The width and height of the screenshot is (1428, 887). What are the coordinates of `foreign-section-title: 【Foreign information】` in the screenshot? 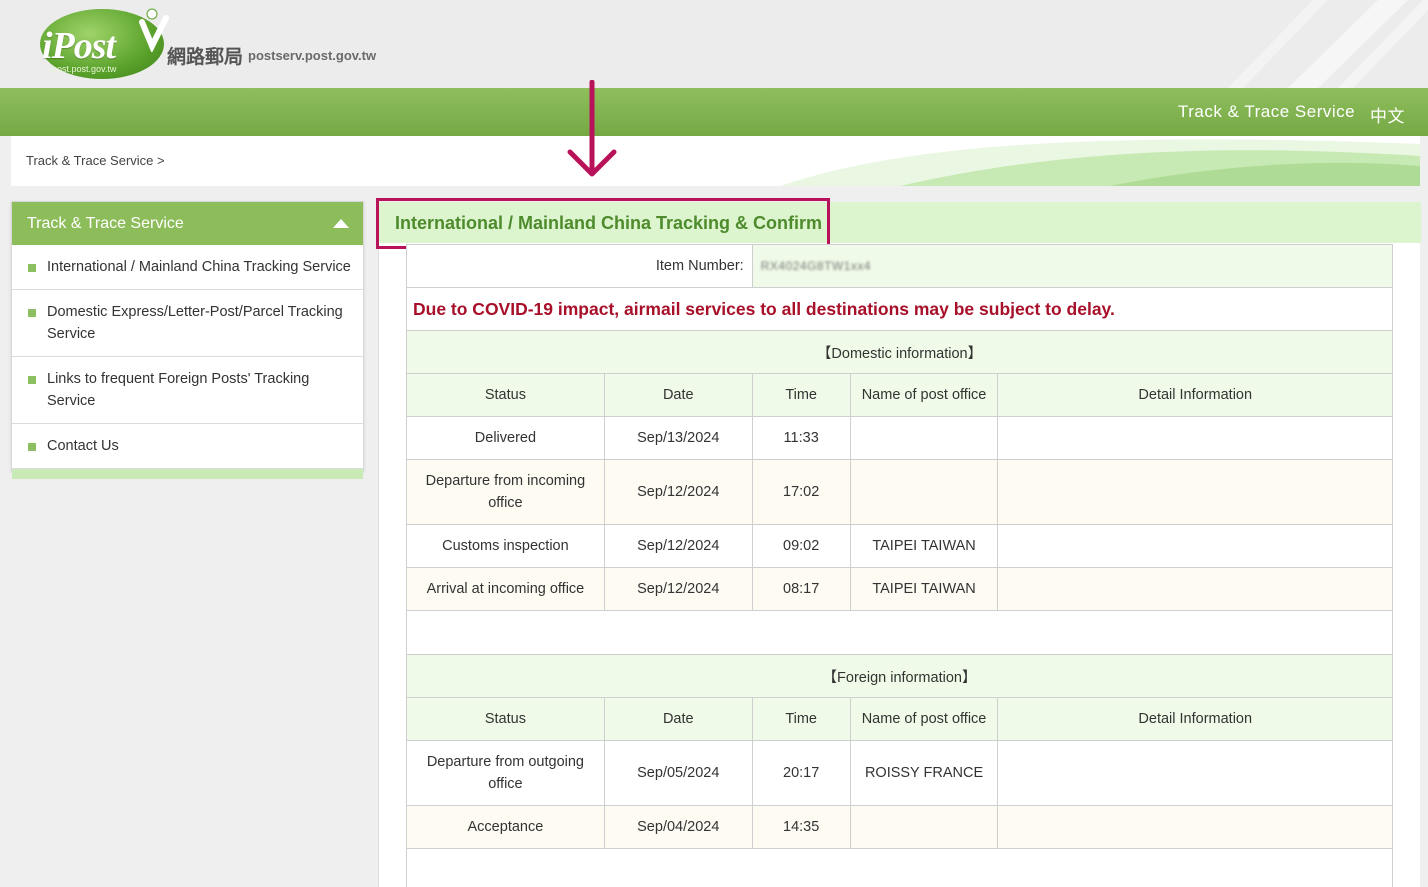 It's located at (899, 676).